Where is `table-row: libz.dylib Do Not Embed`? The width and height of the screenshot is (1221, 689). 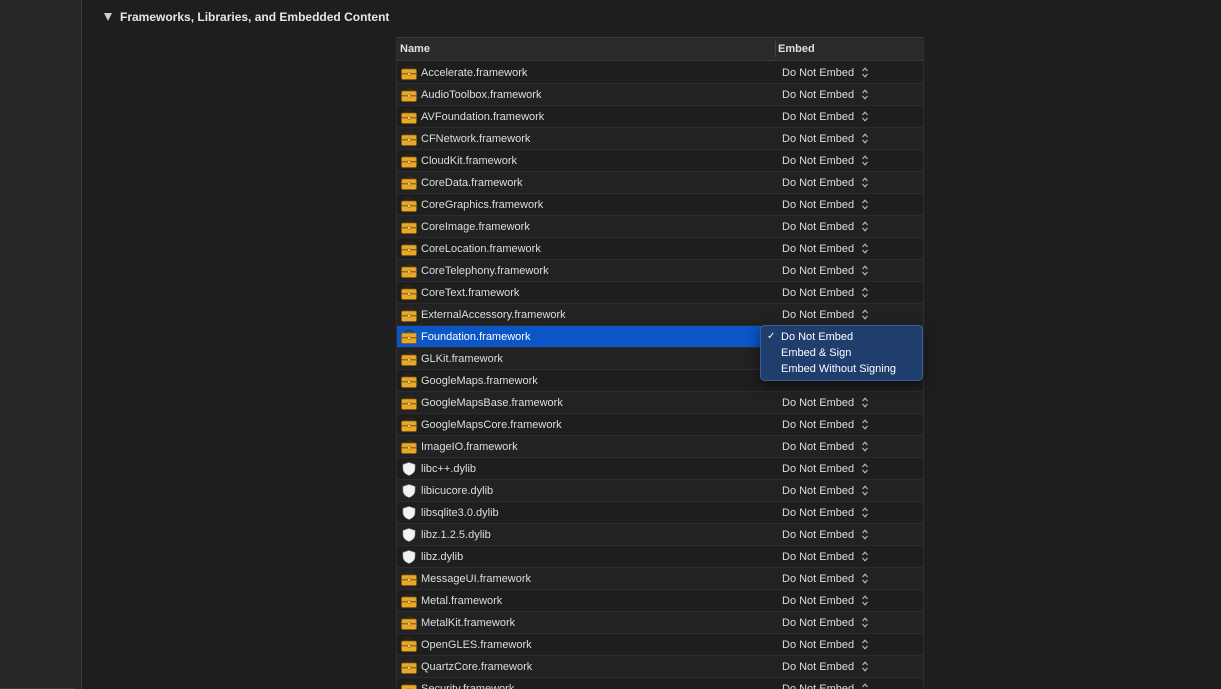
table-row: libz.dylib Do Not Embed is located at coordinates (660, 557).